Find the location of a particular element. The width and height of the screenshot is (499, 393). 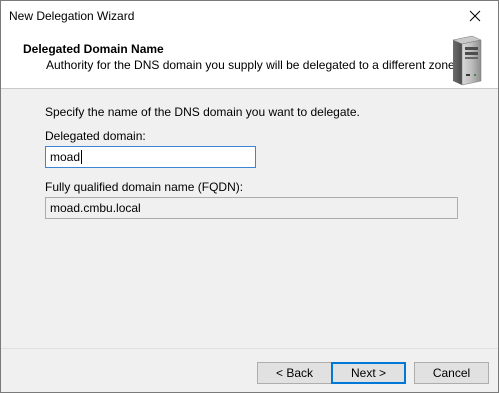

window-title: New Delegation Wizard is located at coordinates (72, 16).